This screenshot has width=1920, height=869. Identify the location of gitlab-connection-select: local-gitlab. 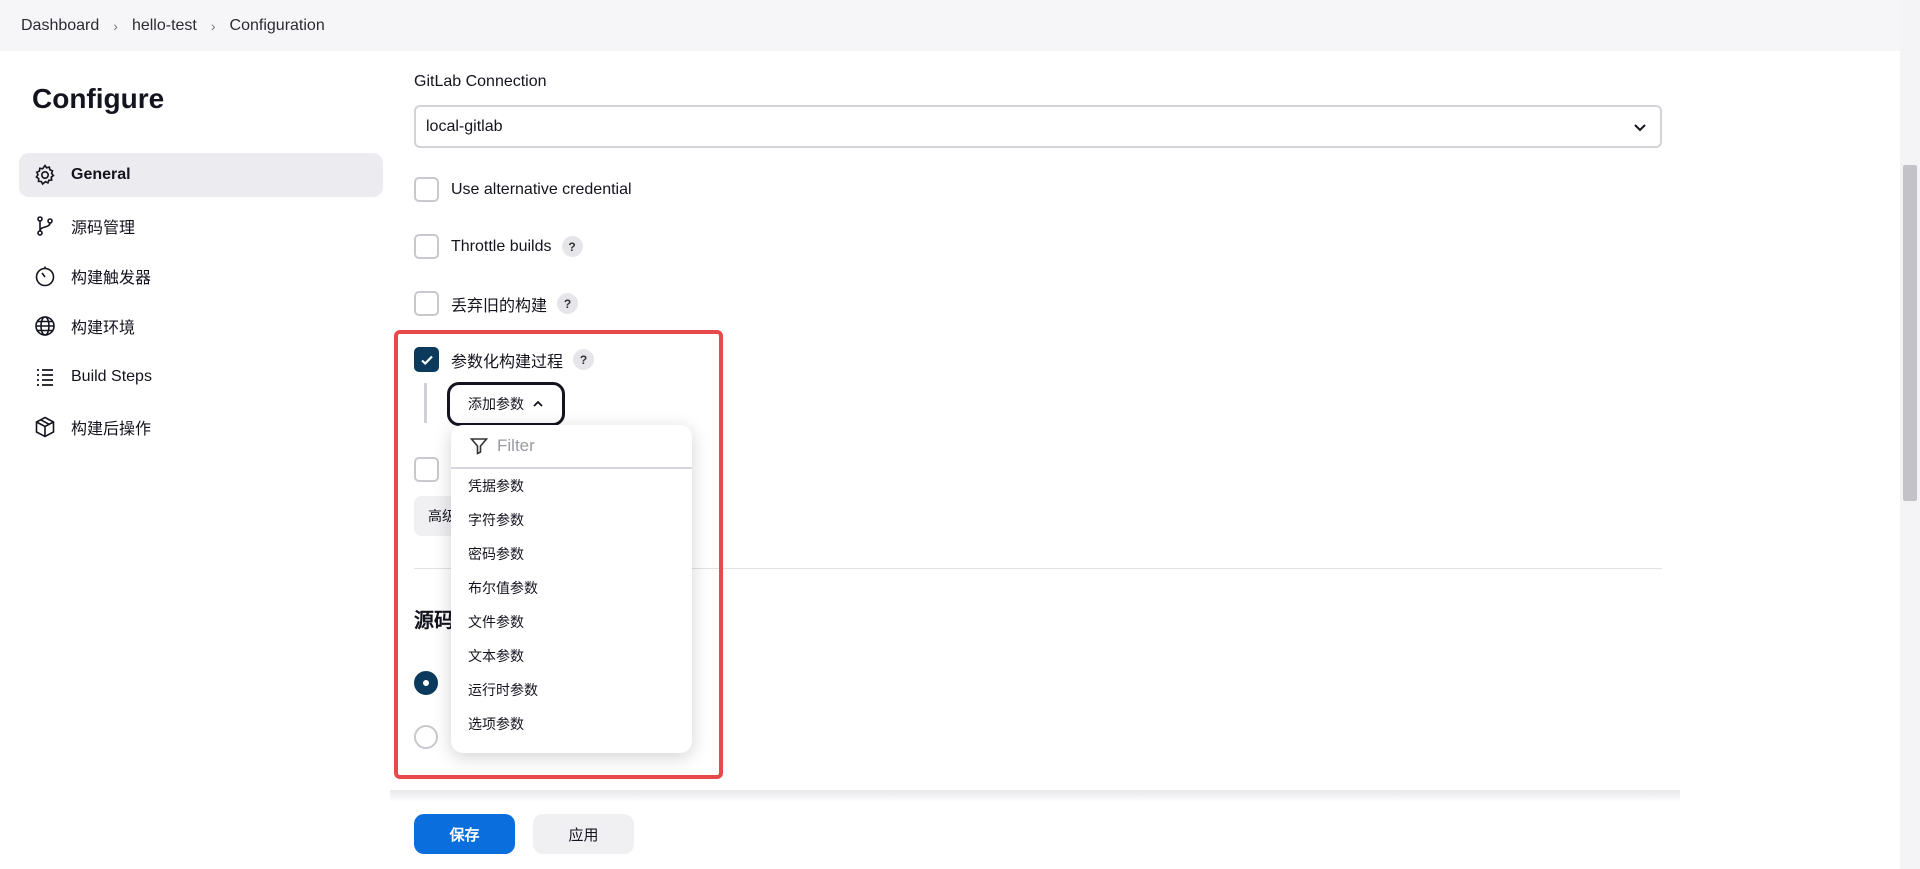
(1038, 126).